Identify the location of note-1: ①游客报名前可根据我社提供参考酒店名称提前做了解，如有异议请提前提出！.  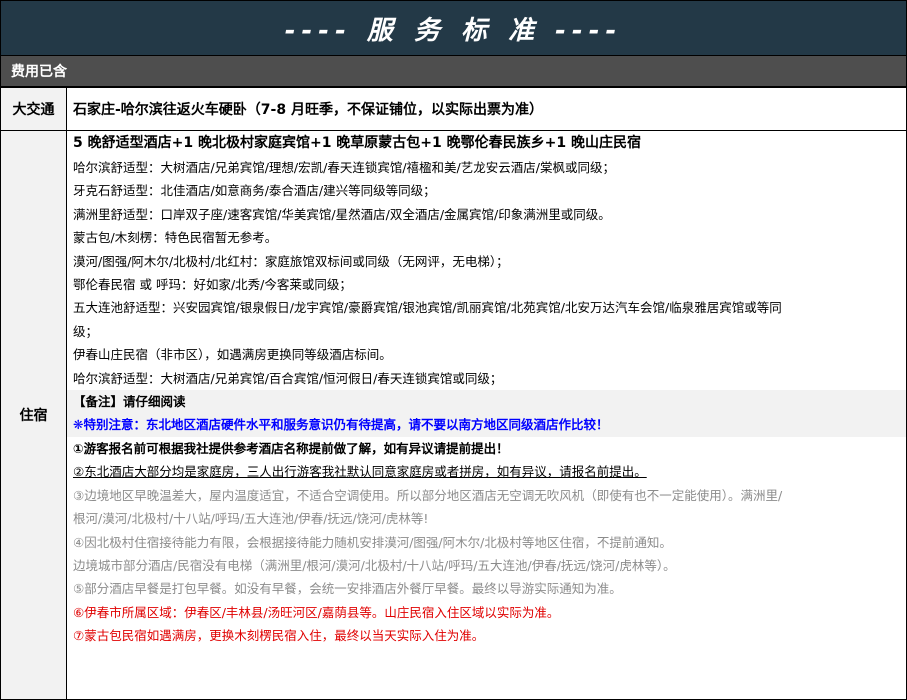
(291, 448).